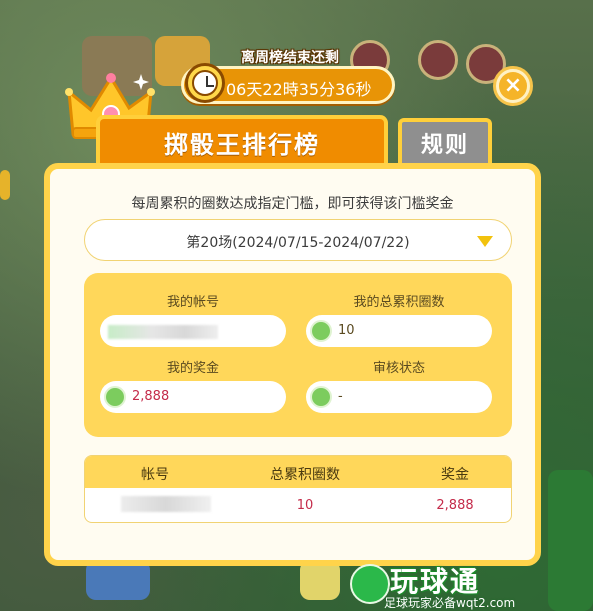  Describe the element at coordinates (399, 302) in the screenshot. I see `total-laps-label: 我的总累积圈数` at that location.